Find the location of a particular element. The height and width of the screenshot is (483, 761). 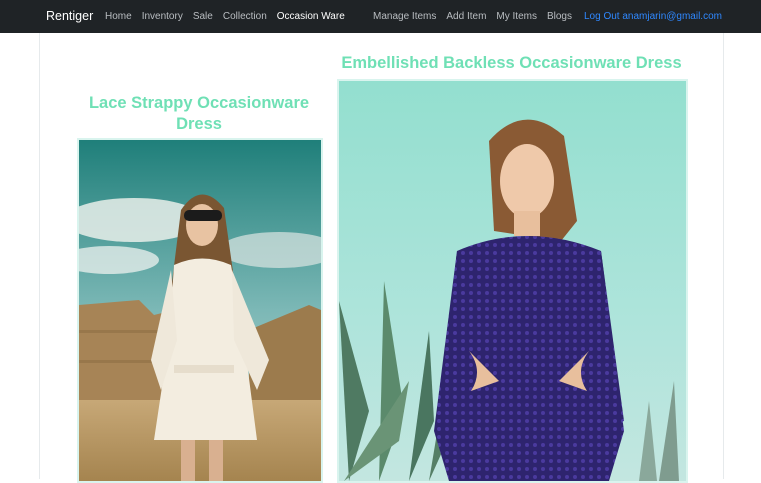

product-title: Lace Strappy Occasionware Dress is located at coordinates (199, 113).